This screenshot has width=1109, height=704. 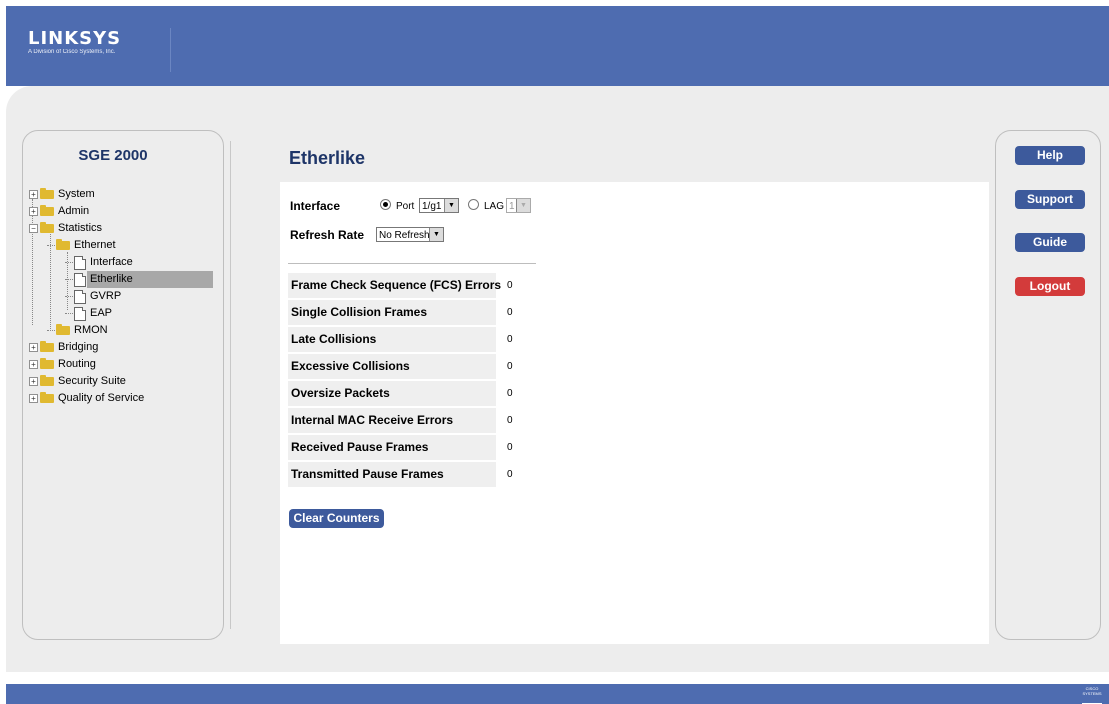 What do you see at coordinates (432, 206) in the screenshot?
I see `port-select-value: 1/g1` at bounding box center [432, 206].